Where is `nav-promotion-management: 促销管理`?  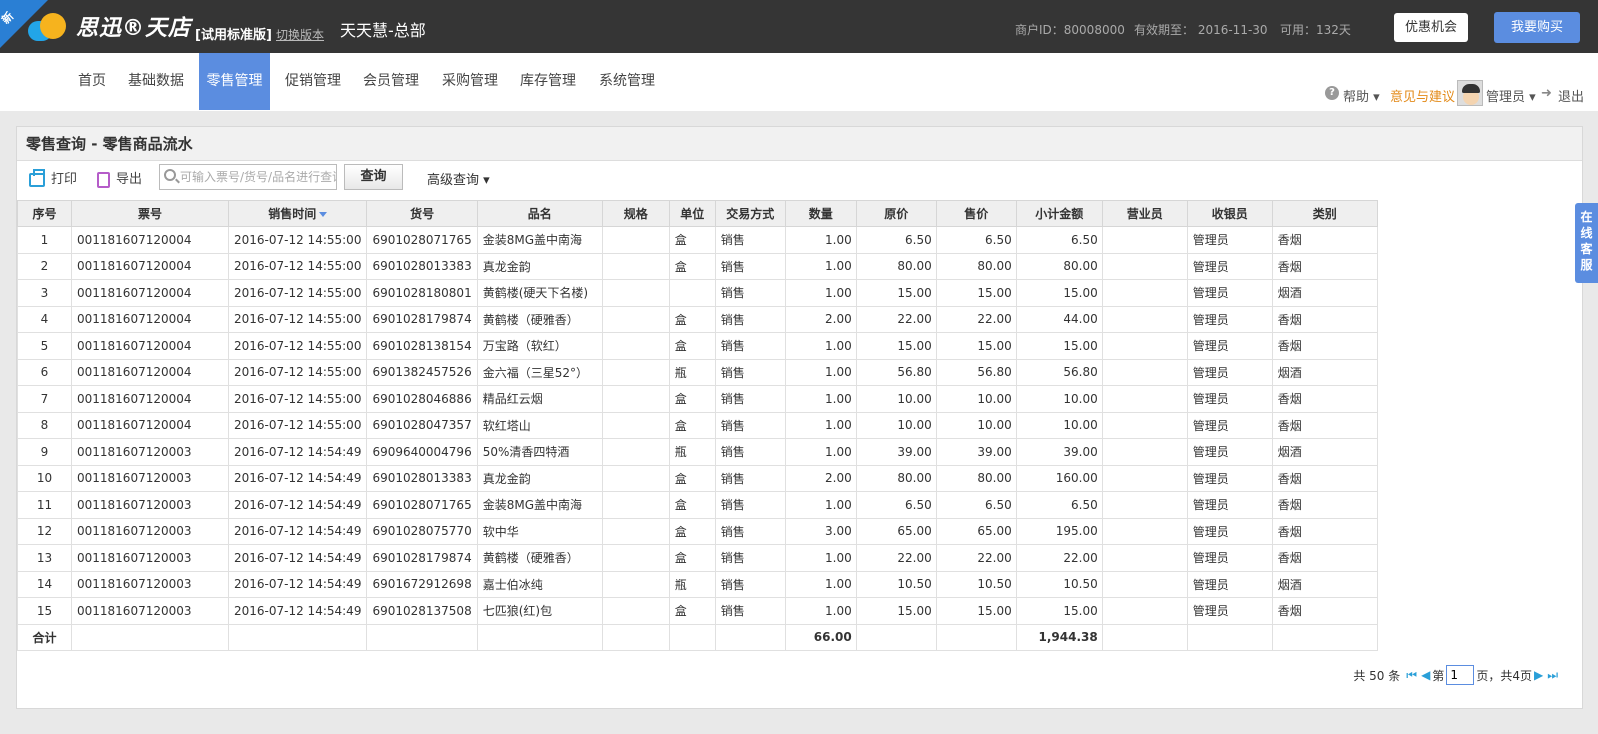 nav-promotion-management: 促销管理 is located at coordinates (313, 81).